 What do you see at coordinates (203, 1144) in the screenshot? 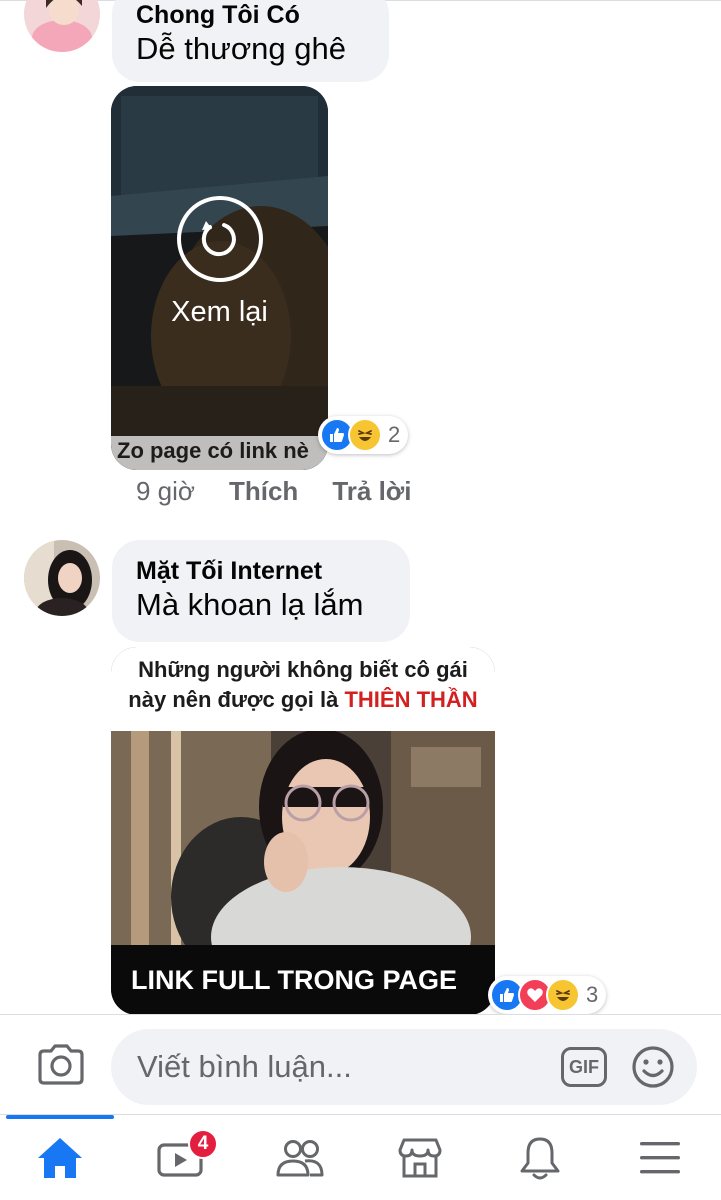
I see `video-badge: 4` at bounding box center [203, 1144].